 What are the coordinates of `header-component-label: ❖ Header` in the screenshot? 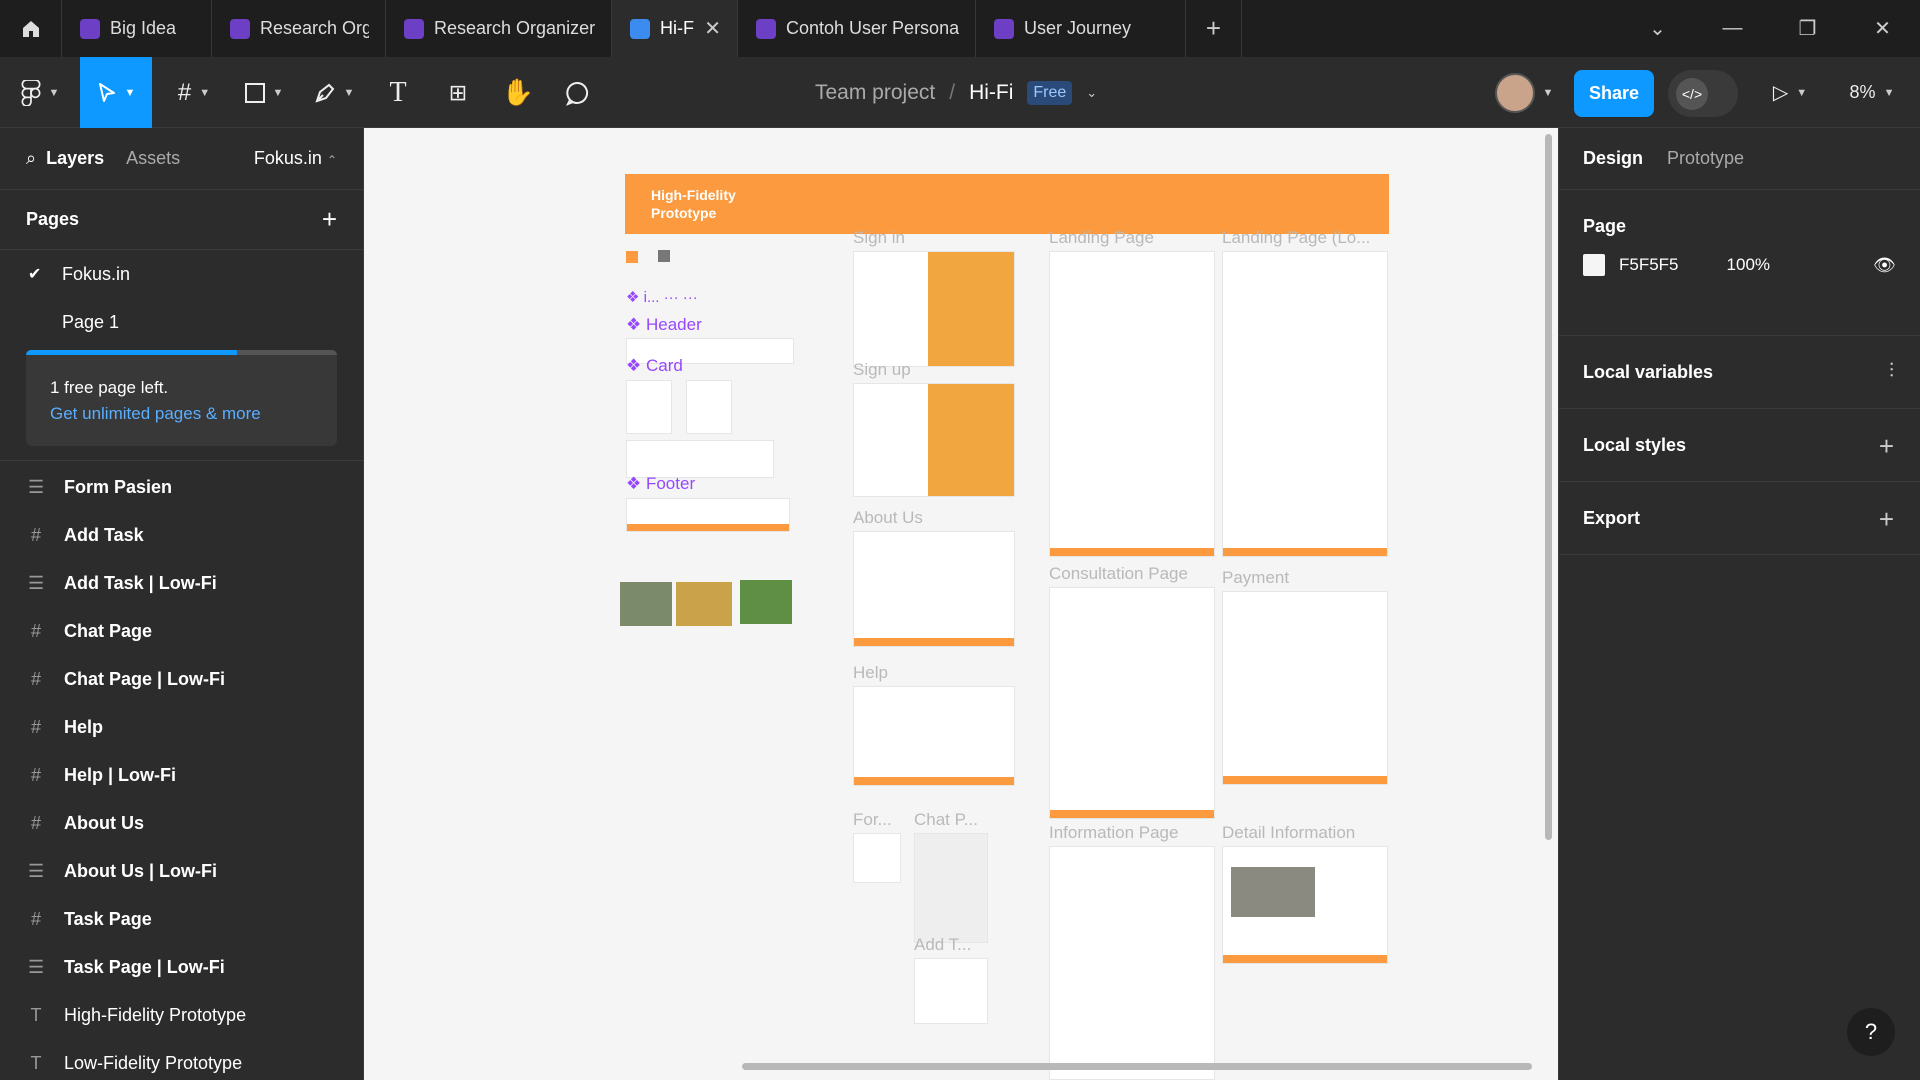 It's located at (664, 325).